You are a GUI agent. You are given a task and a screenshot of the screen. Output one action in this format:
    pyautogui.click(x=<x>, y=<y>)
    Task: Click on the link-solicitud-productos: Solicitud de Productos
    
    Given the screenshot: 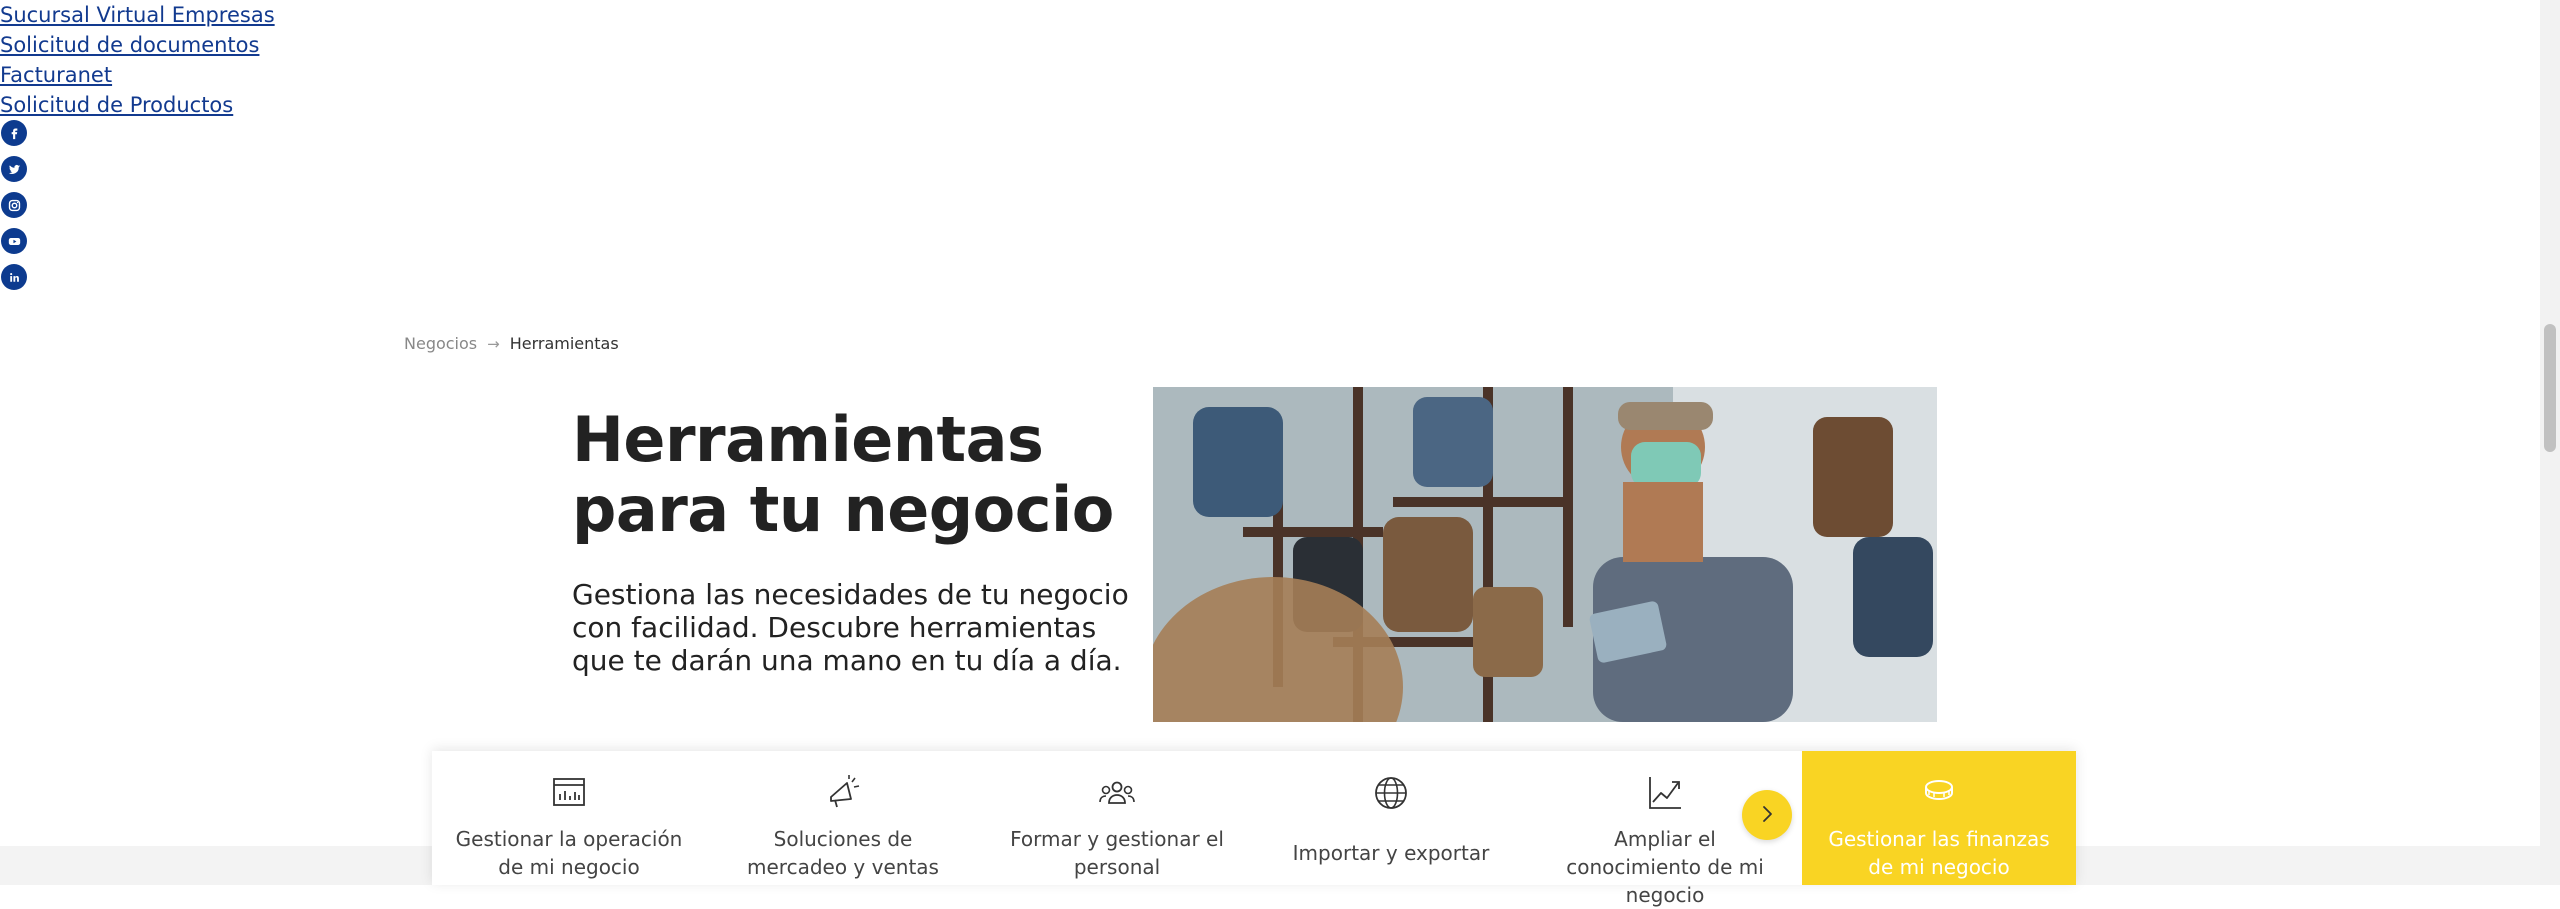 What is the action you would take?
    pyautogui.click(x=137, y=105)
    